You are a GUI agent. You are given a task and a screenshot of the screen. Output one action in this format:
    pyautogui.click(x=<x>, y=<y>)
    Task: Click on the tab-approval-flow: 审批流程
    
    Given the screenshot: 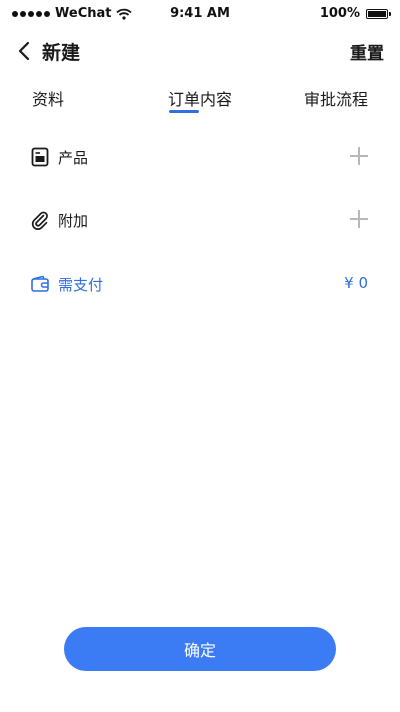 What is the action you would take?
    pyautogui.click(x=336, y=98)
    